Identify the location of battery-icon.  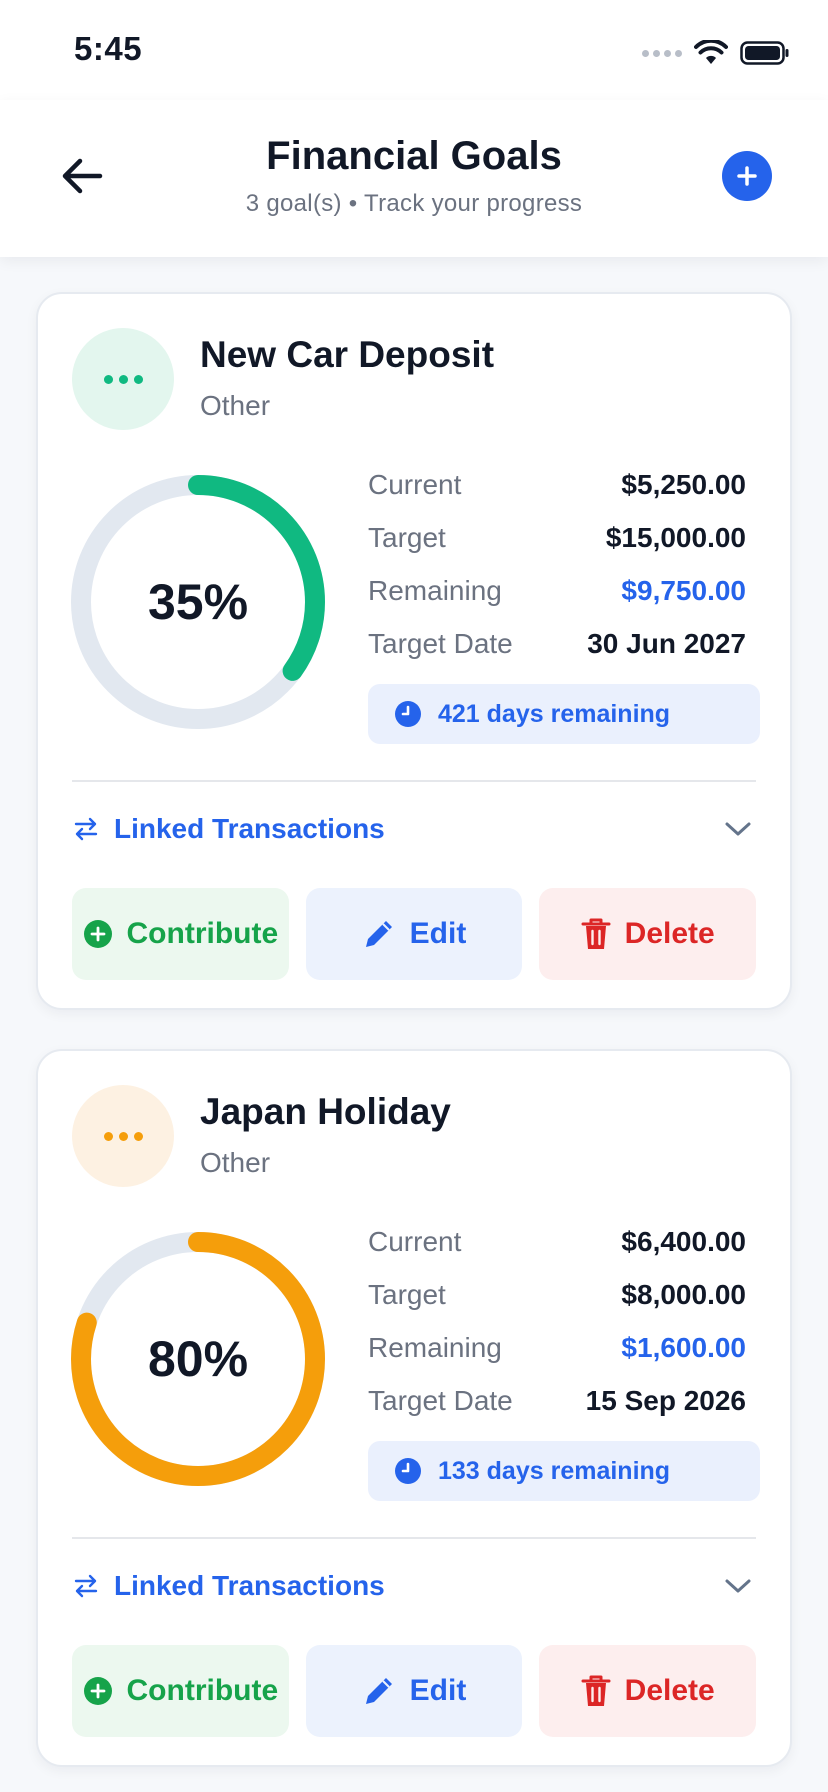
(764, 53).